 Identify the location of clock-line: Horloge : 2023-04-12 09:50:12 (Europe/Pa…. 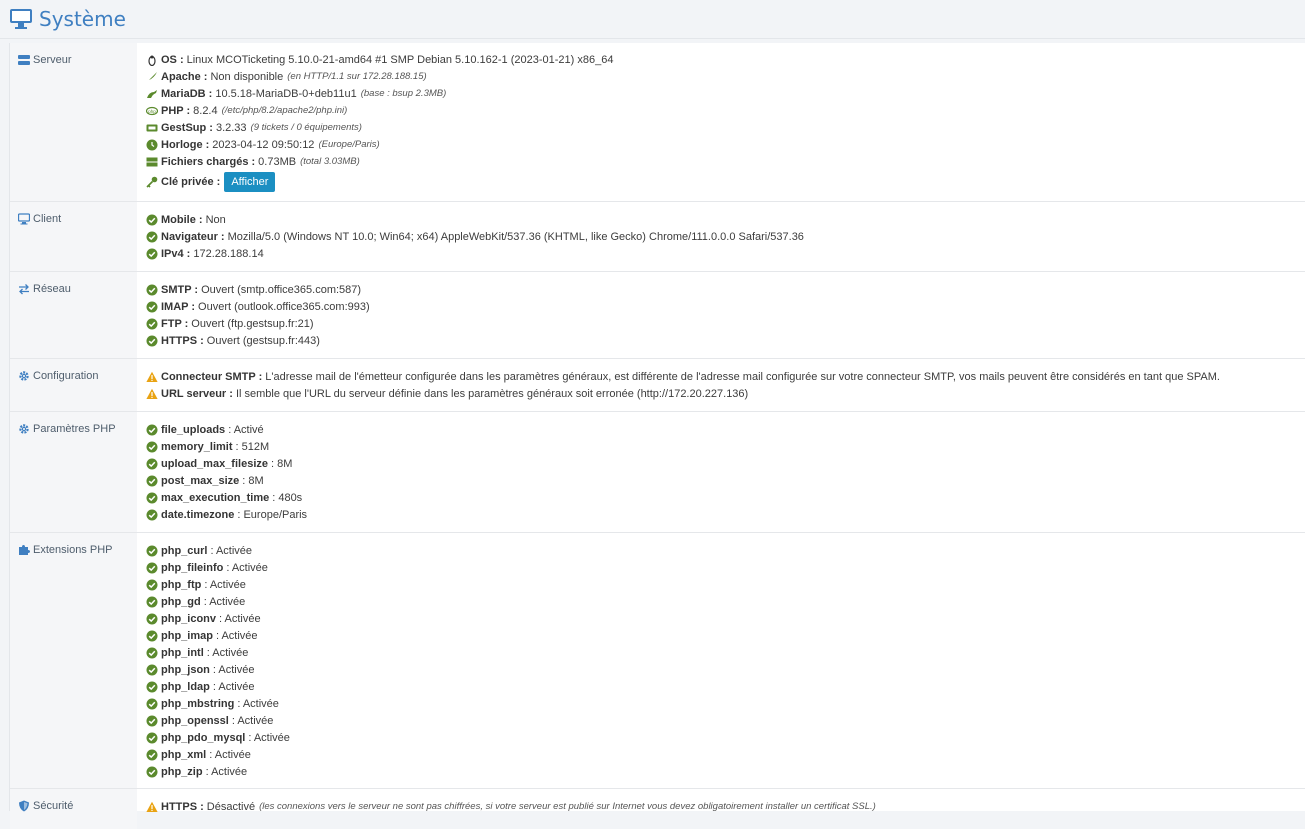
(725, 144).